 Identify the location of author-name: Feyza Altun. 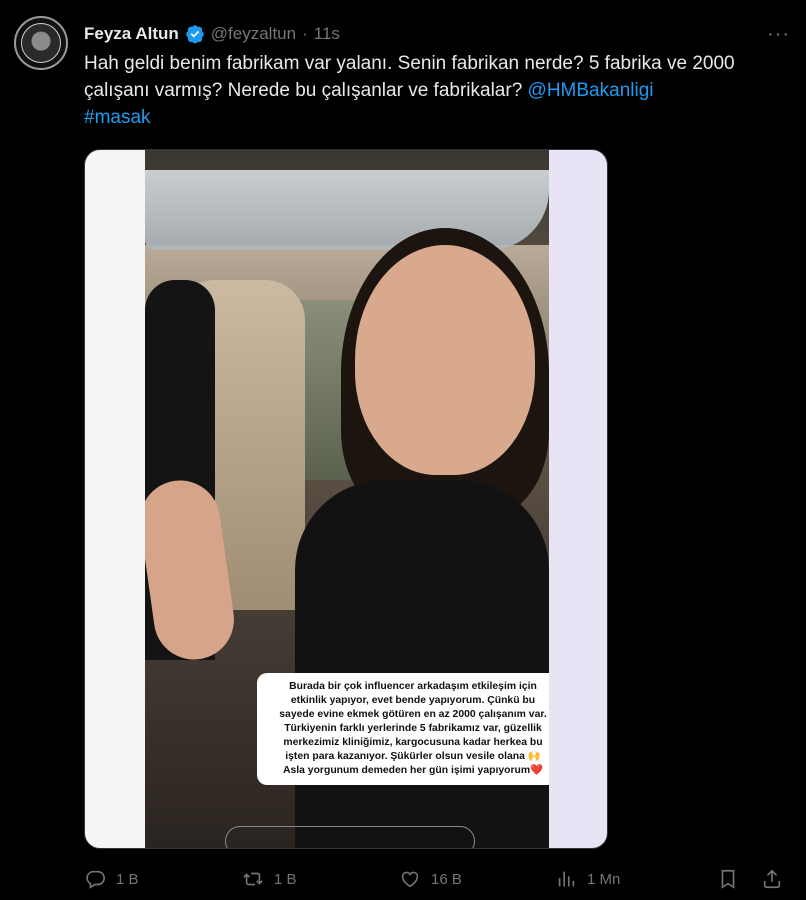
(131, 34).